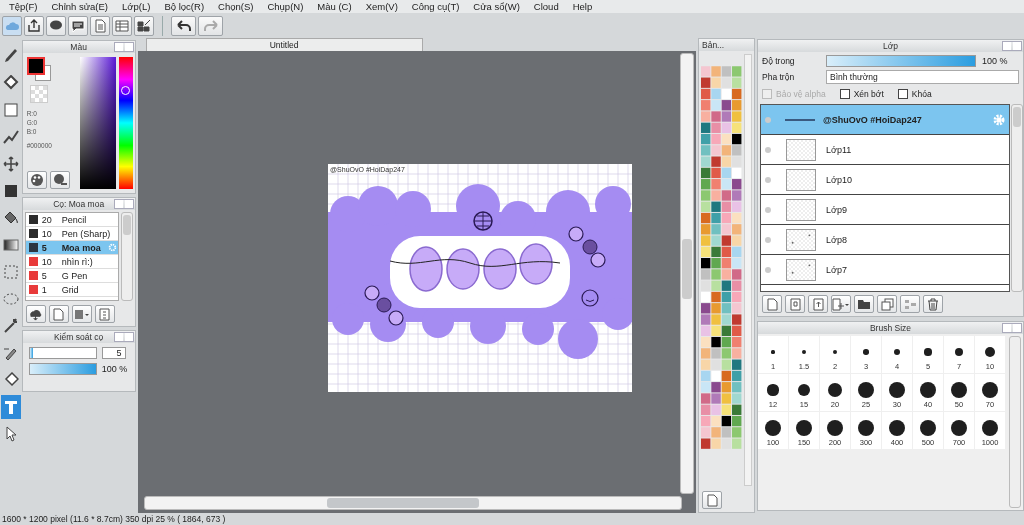  Describe the element at coordinates (71, 220) in the screenshot. I see `brush-item: 20 Pencil` at that location.